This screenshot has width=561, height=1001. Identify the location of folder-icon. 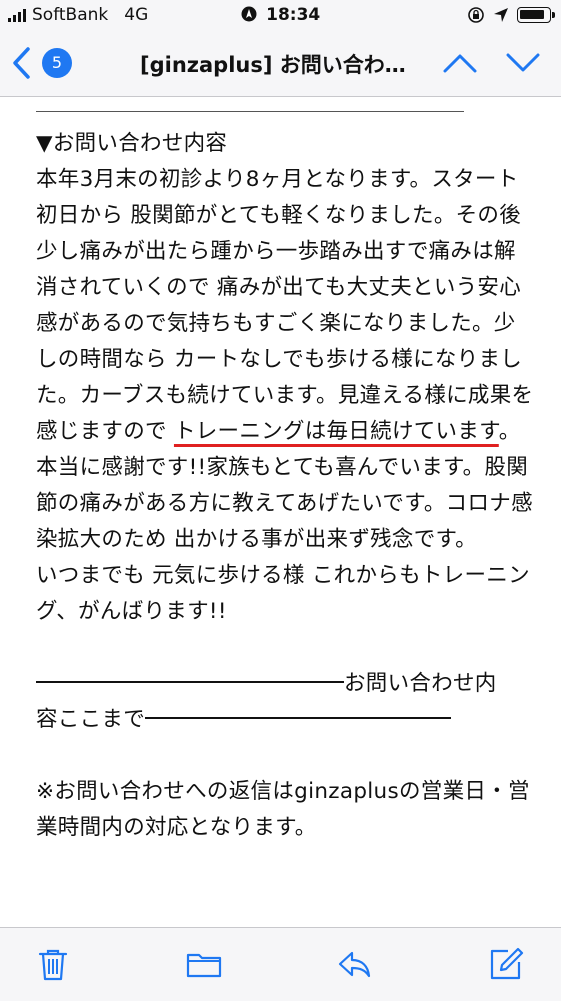
(204, 964).